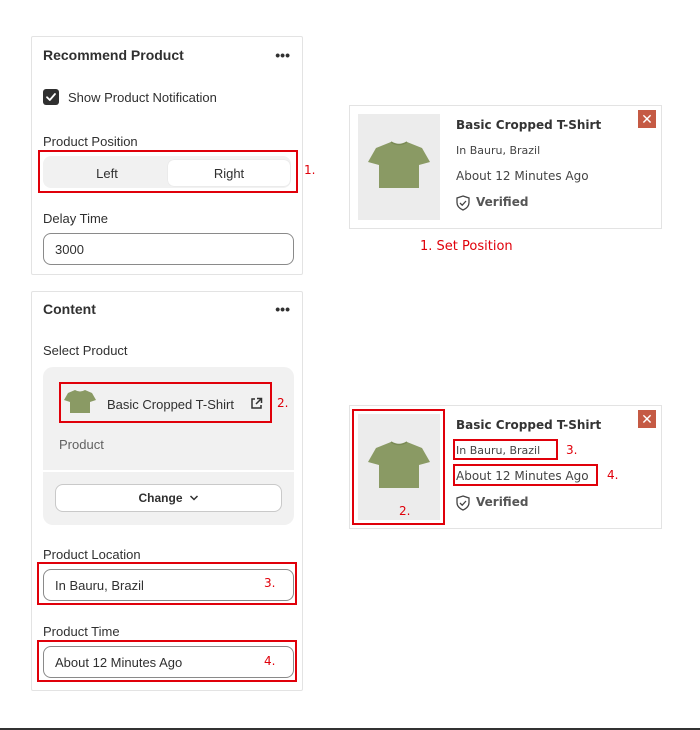 The width and height of the screenshot is (700, 730). I want to click on card-product-time: About 12 Minutes Ago, so click(522, 176).